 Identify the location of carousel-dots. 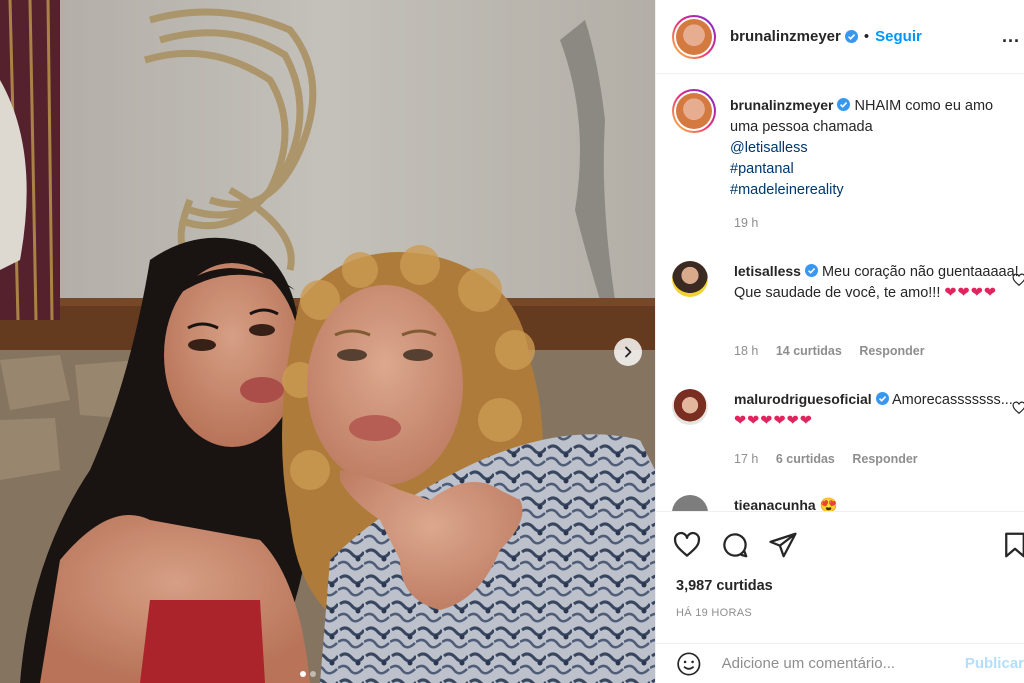
(308, 674).